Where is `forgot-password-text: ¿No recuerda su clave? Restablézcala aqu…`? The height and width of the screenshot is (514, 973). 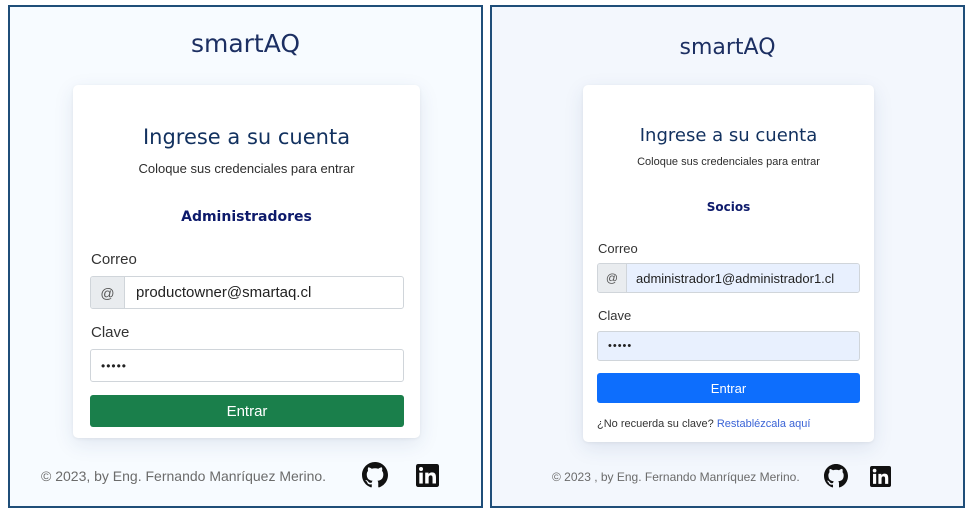 forgot-password-text: ¿No recuerda su clave? Restablézcala aqu… is located at coordinates (703, 424).